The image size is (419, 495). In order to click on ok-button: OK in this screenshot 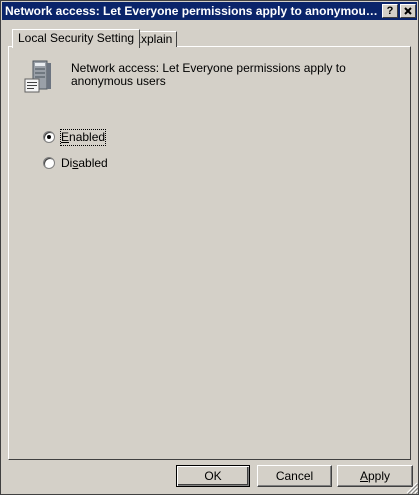, I will do `click(213, 476)`.